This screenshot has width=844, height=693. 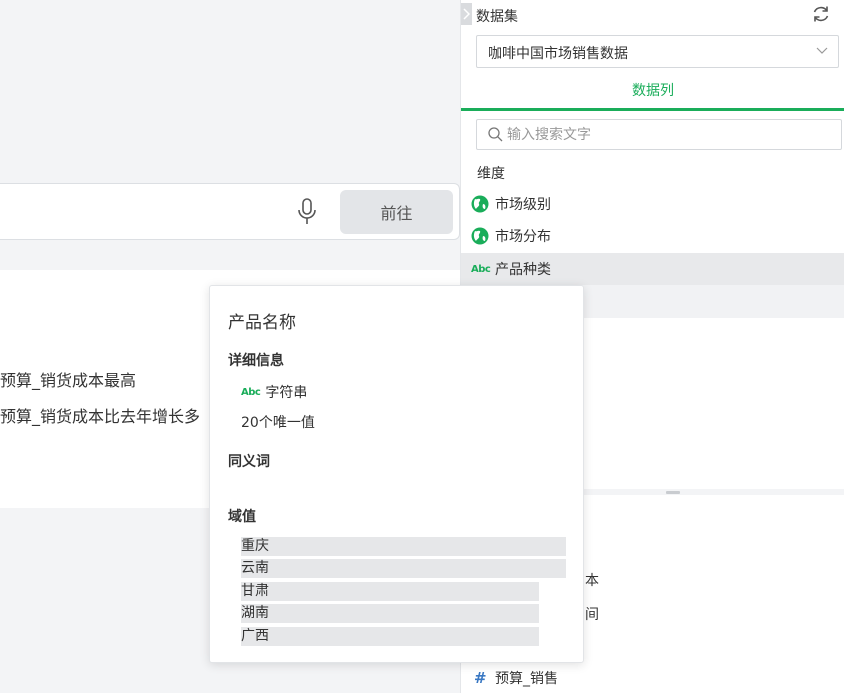 What do you see at coordinates (390, 636) in the screenshot?
I see `domain-value: 广西` at bounding box center [390, 636].